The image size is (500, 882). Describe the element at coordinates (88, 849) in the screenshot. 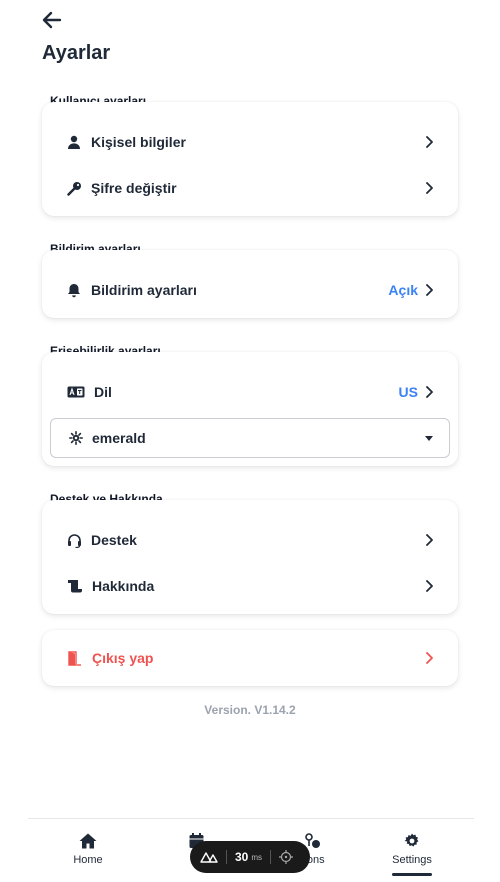

I see `nav-item-home: Home` at that location.